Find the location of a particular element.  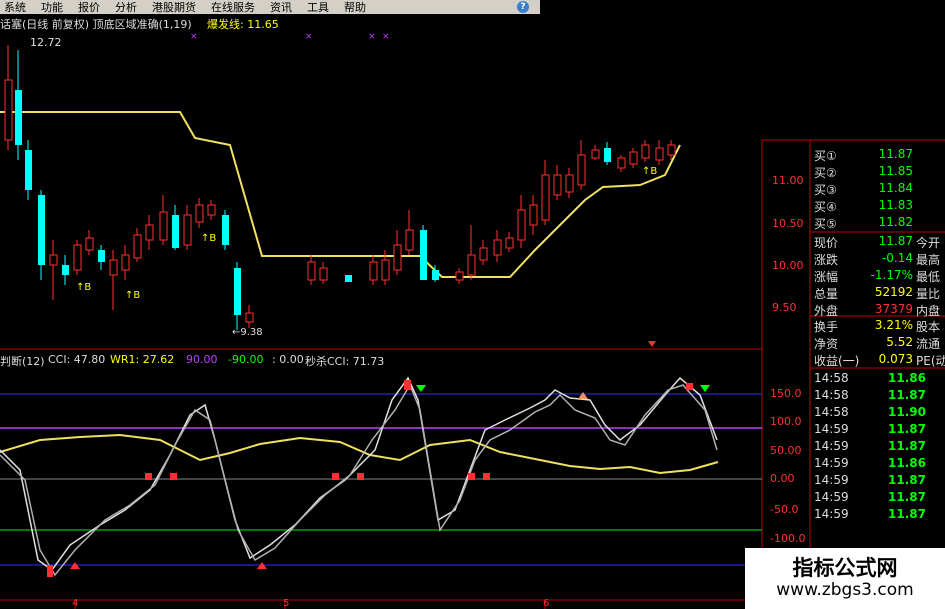

purple-marks: × × × × is located at coordinates (290, 37).